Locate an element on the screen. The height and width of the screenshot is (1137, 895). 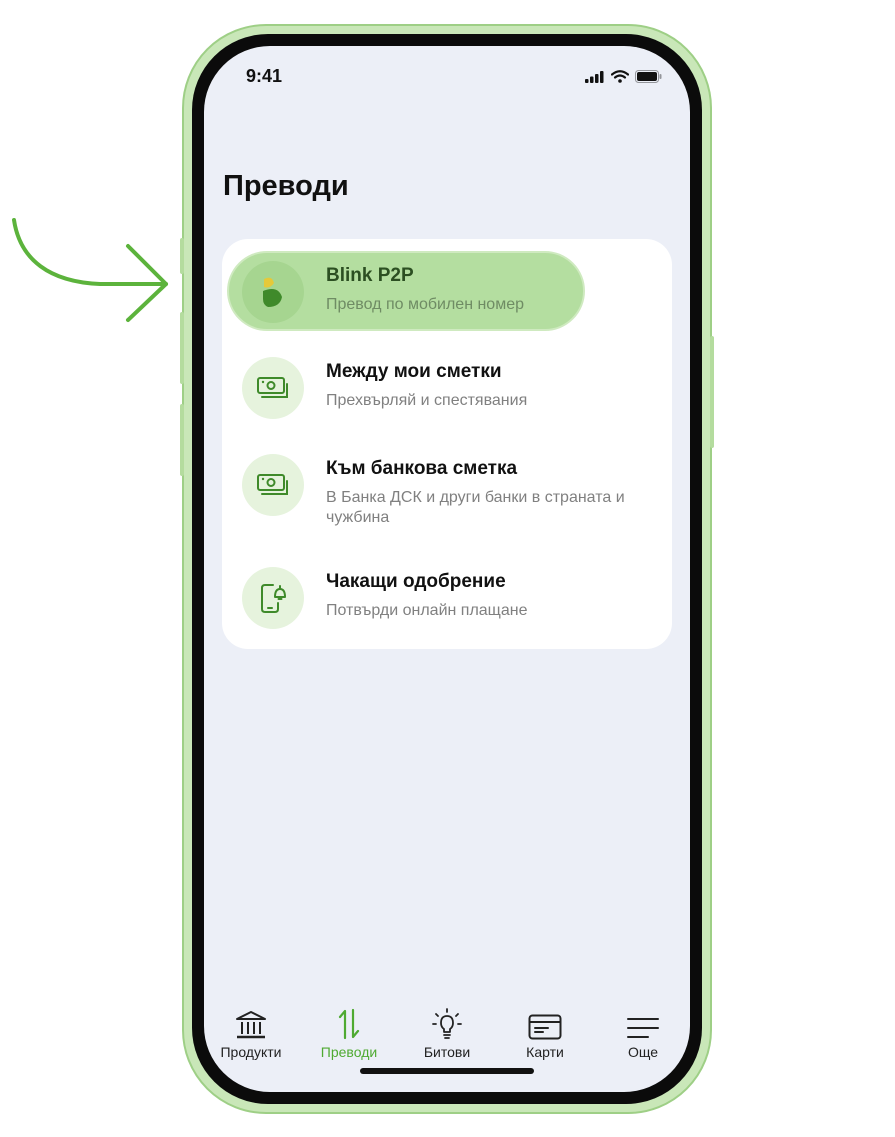
item-subtitle: Превод по мобилен номер is located at coordinates (425, 304).